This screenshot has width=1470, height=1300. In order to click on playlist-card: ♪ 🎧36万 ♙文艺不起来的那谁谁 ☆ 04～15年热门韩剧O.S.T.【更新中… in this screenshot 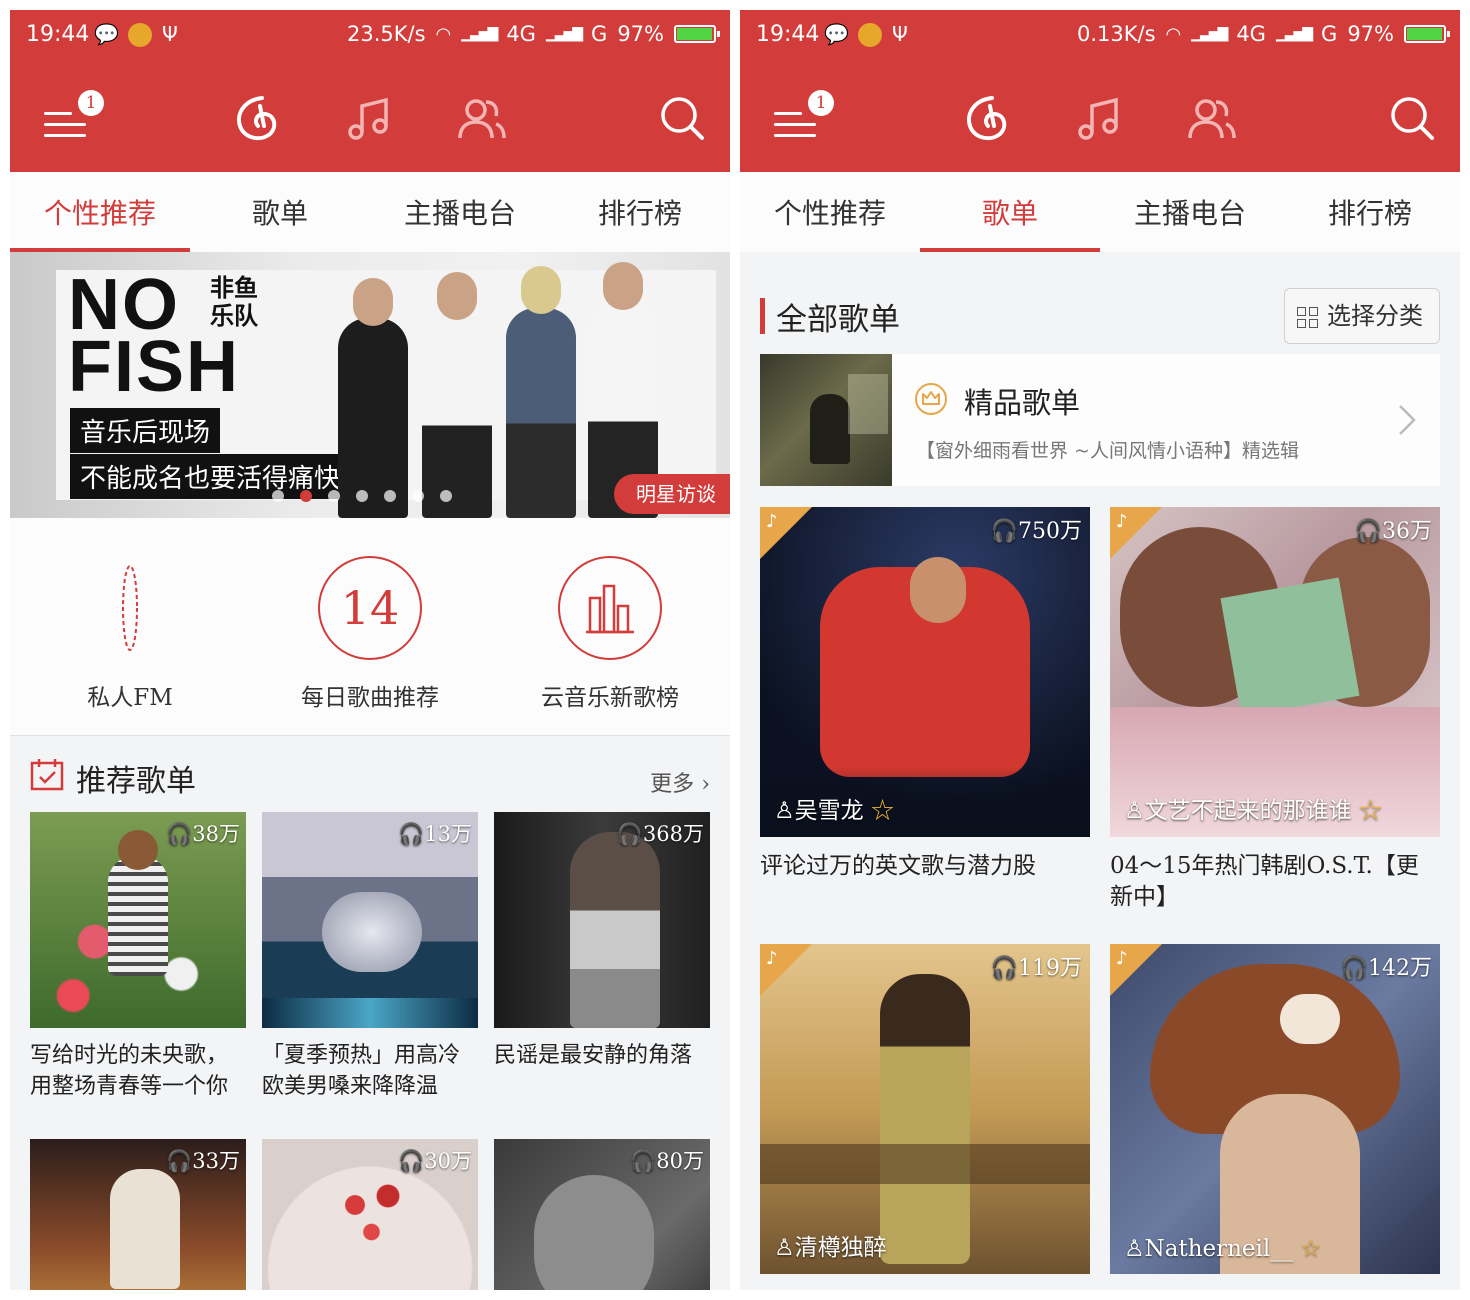, I will do `click(1275, 710)`.